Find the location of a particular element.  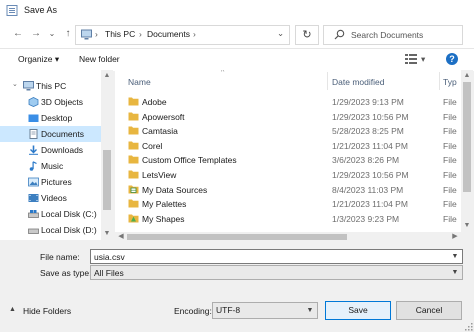

cancel-button: Cancel is located at coordinates (429, 310).